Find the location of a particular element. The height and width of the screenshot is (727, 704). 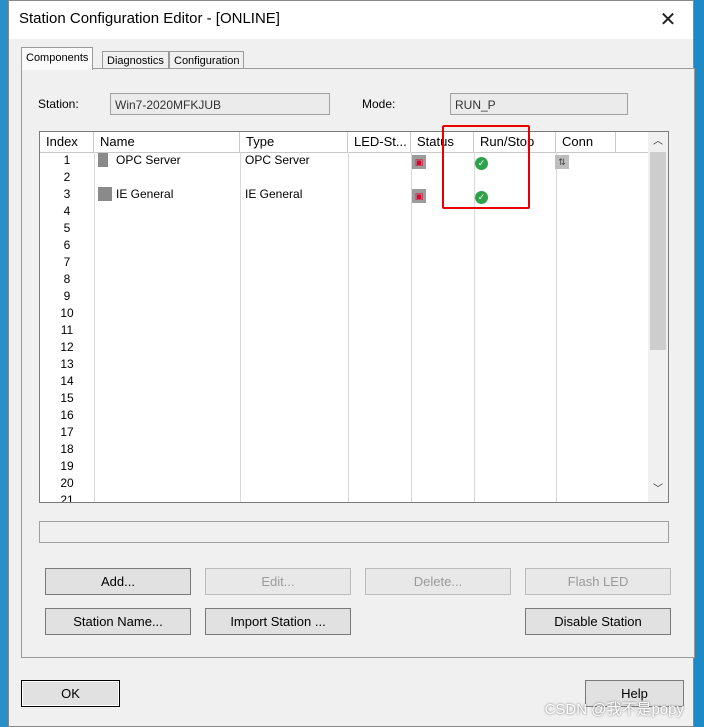

table-row: 15 is located at coordinates (345, 398).